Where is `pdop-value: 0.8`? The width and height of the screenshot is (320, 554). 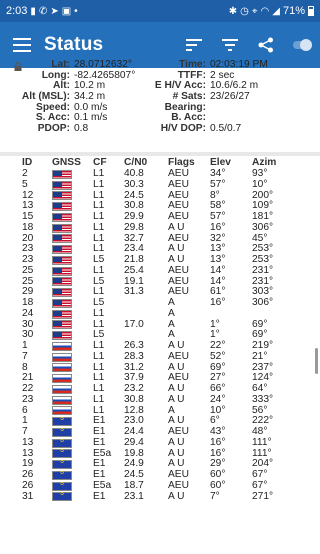 pdop-value: 0.8 is located at coordinates (81, 129).